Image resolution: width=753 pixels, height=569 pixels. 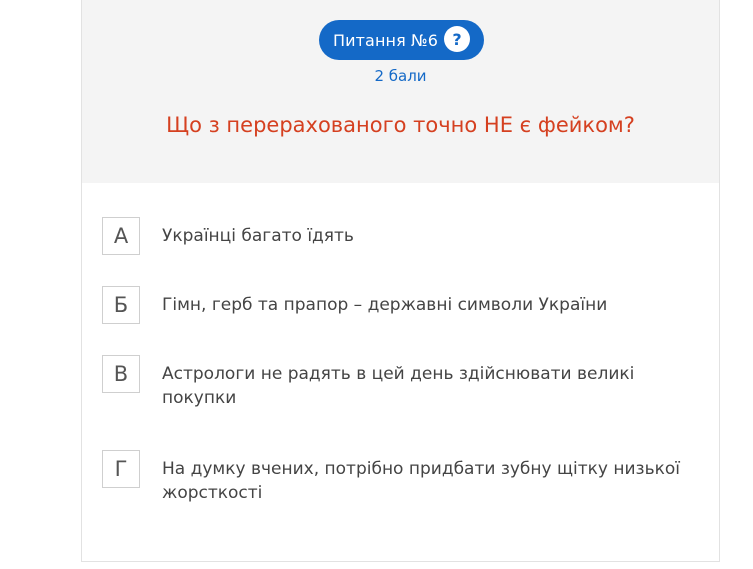 What do you see at coordinates (258, 236) in the screenshot?
I see `answer-text: Українці багато їдять` at bounding box center [258, 236].